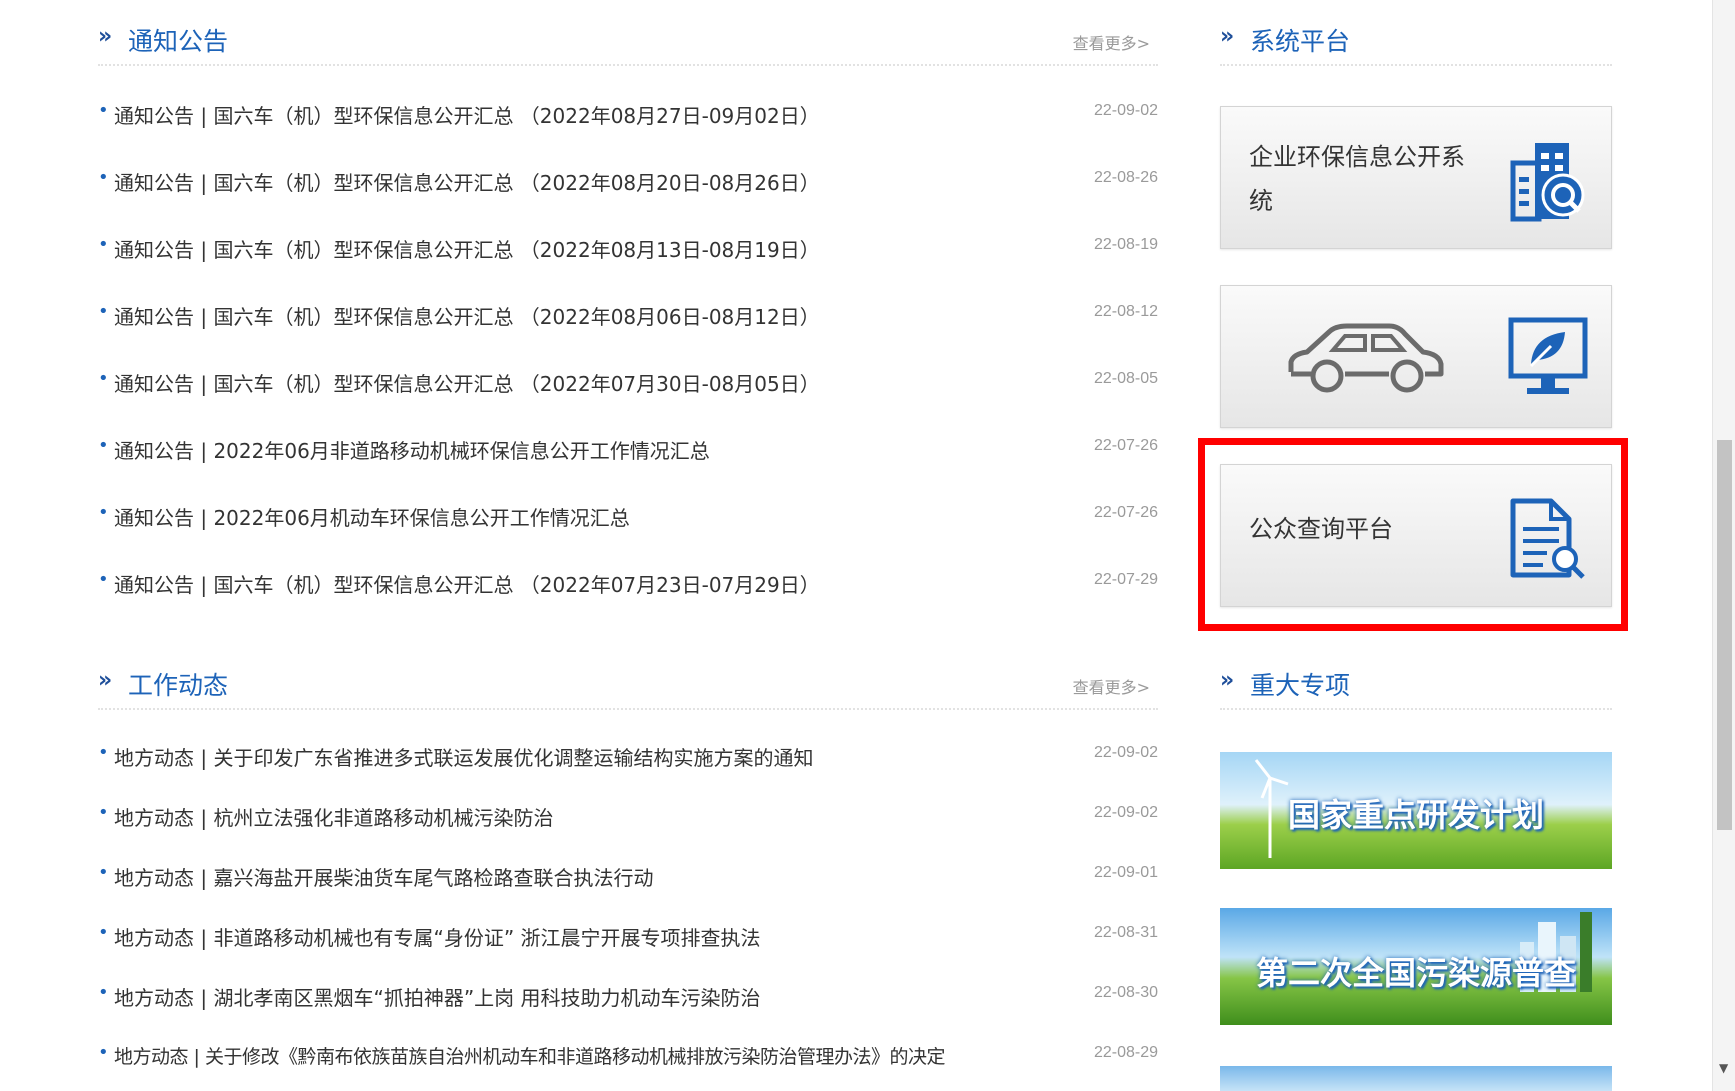  I want to click on banner-pollution-census: 第二次全国污染源普查, so click(1416, 966).